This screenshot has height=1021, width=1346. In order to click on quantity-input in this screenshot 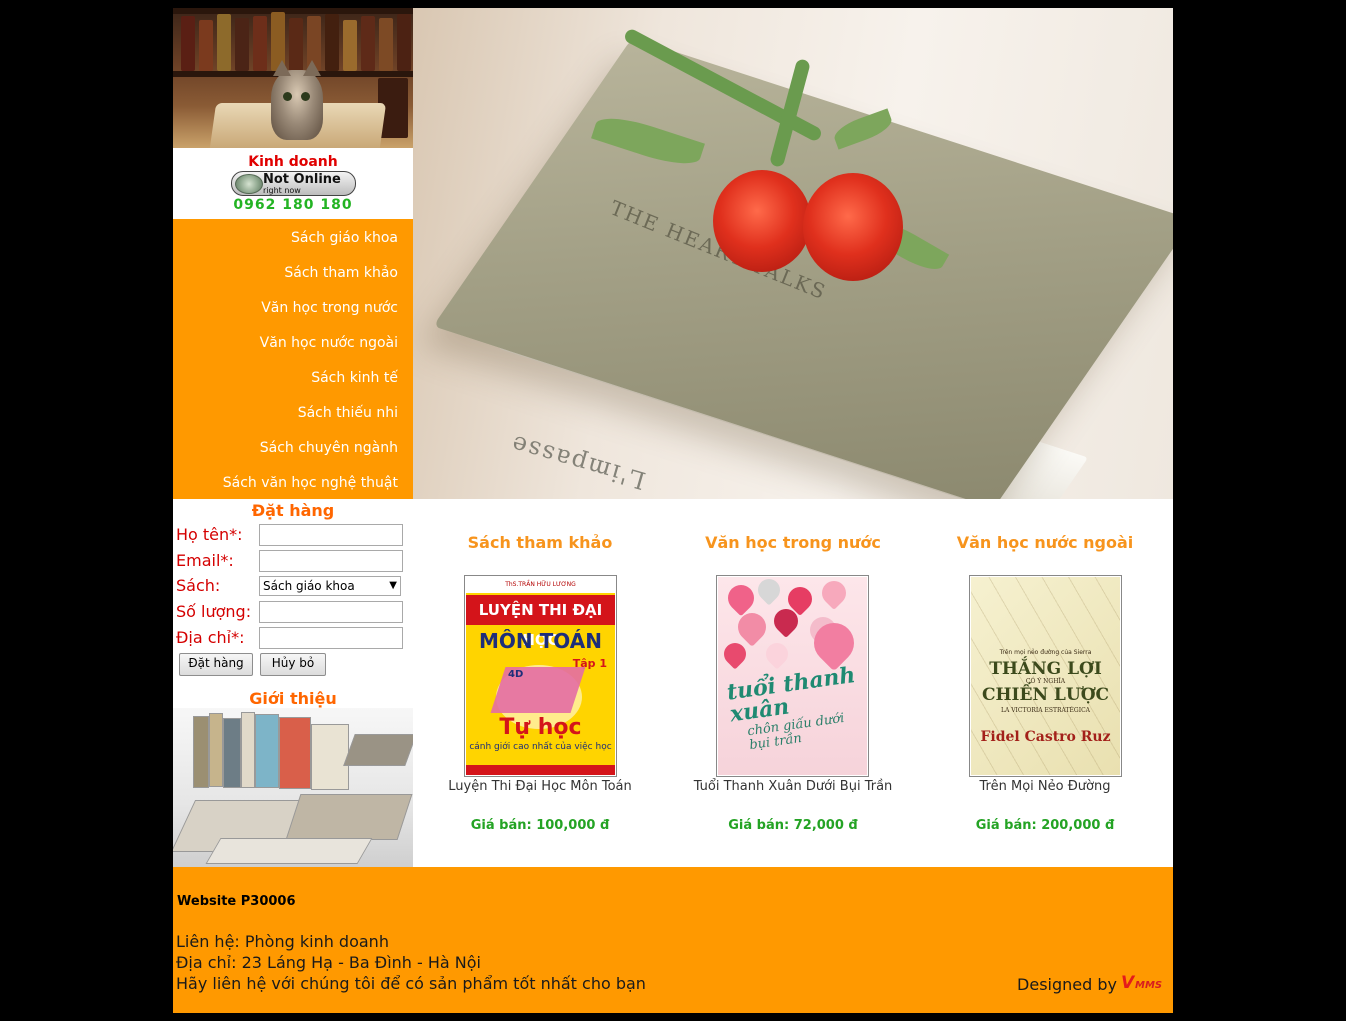, I will do `click(331, 612)`.